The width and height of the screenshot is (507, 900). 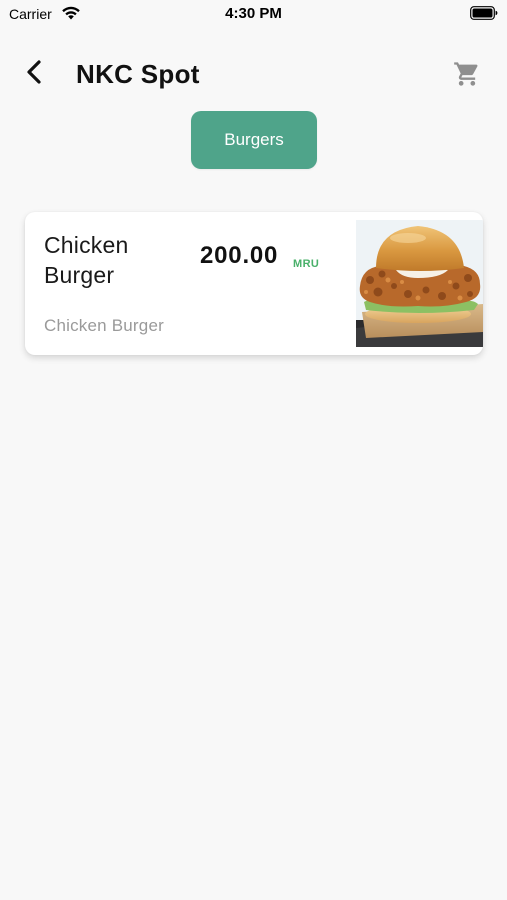 I want to click on status-time: 4:30 PM, so click(x=253, y=13).